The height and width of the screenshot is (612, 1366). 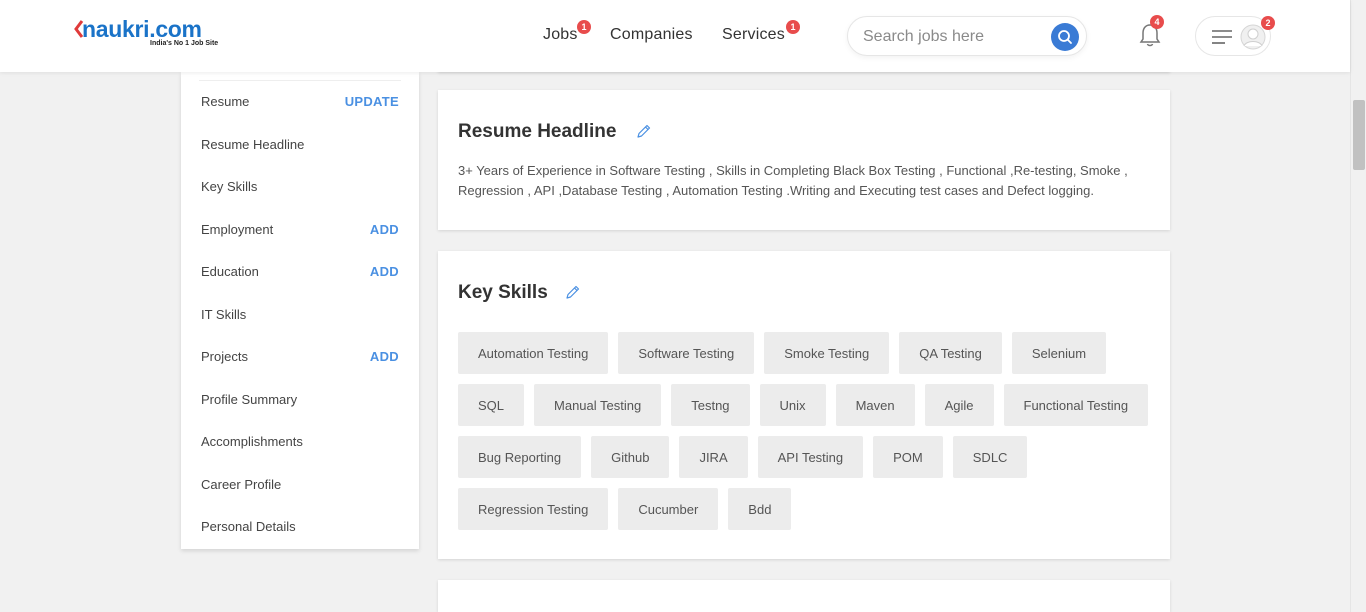 What do you see at coordinates (810, 457) in the screenshot?
I see `skill-chip: API Testing` at bounding box center [810, 457].